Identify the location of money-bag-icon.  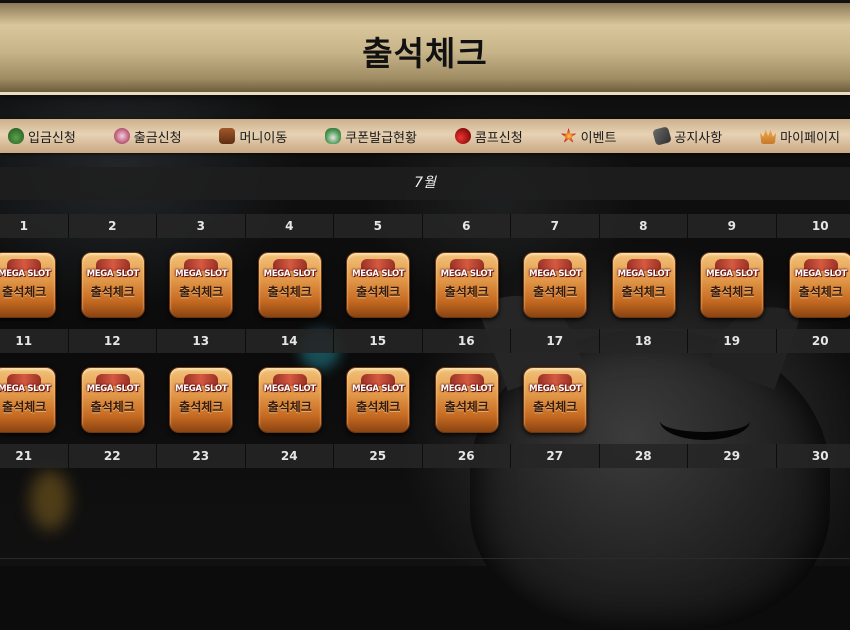
(16, 136).